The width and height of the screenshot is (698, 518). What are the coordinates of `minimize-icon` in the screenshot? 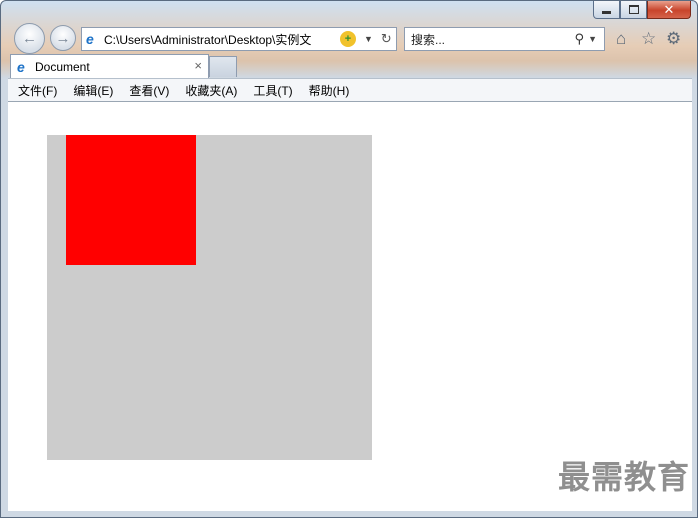 It's located at (606, 12).